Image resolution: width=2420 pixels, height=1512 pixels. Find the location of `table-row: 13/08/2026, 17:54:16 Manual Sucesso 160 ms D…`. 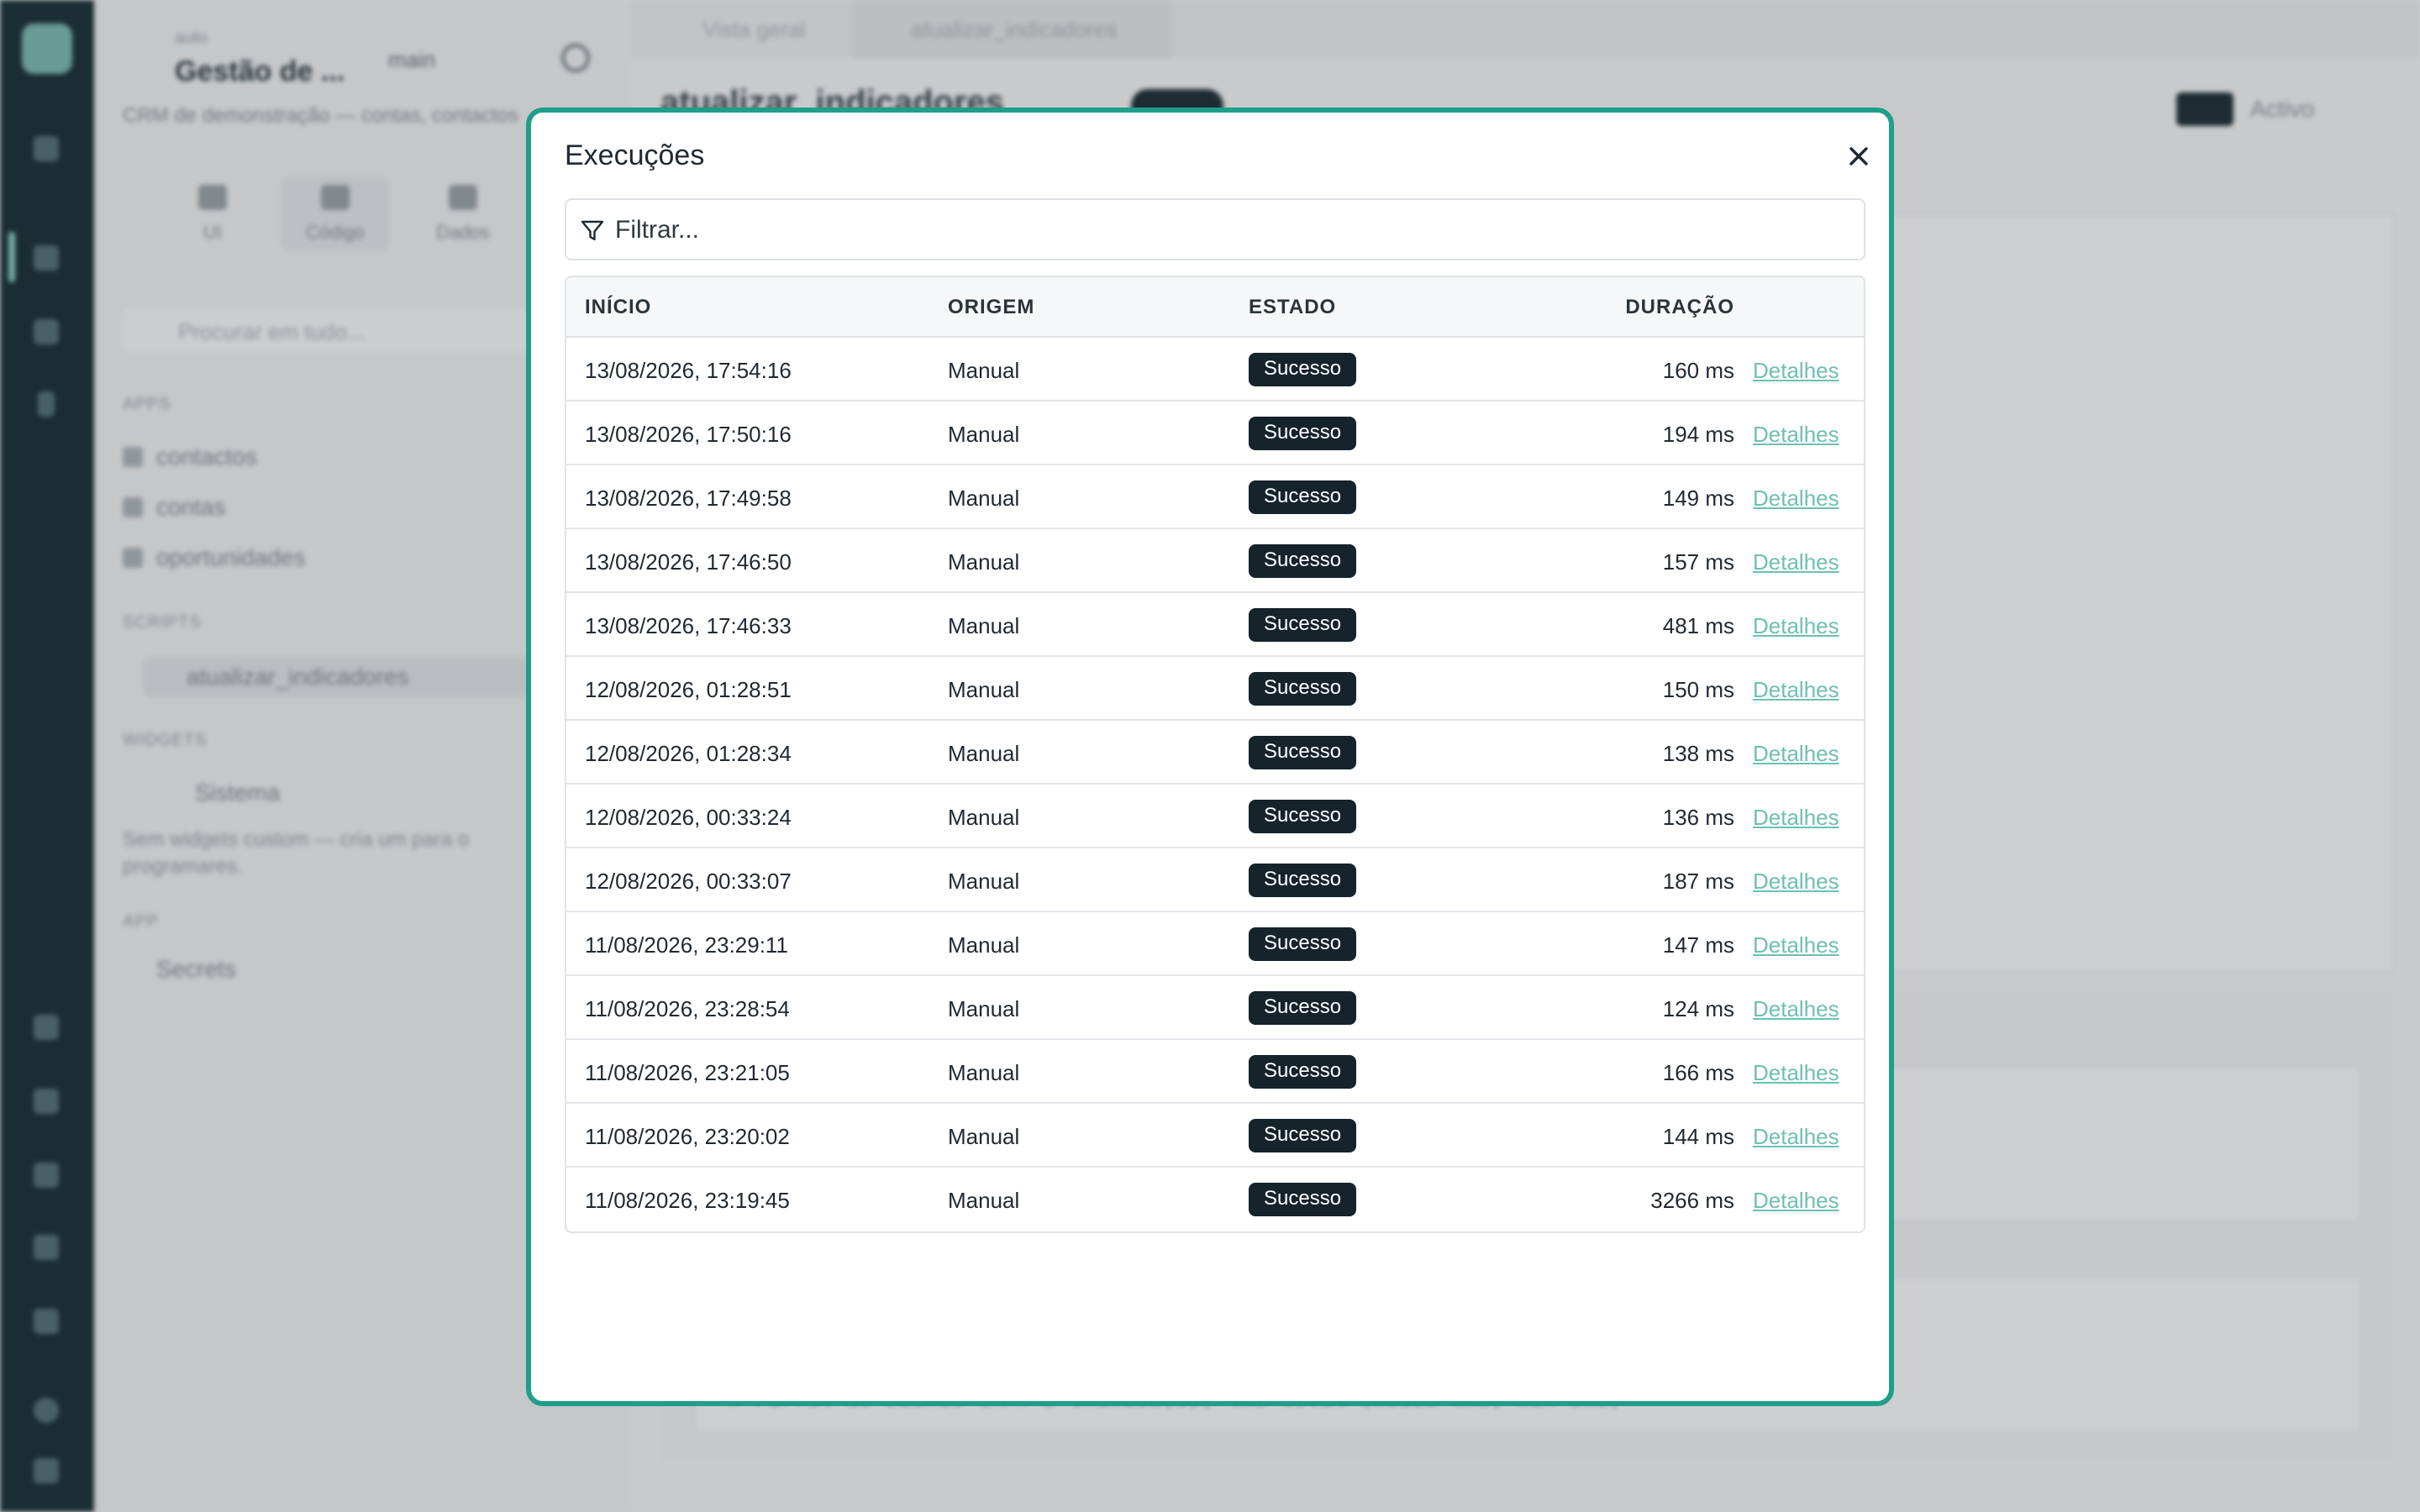

table-row: 13/08/2026, 17:54:16 Manual Sucesso 160 ms D… is located at coordinates (1215, 370).